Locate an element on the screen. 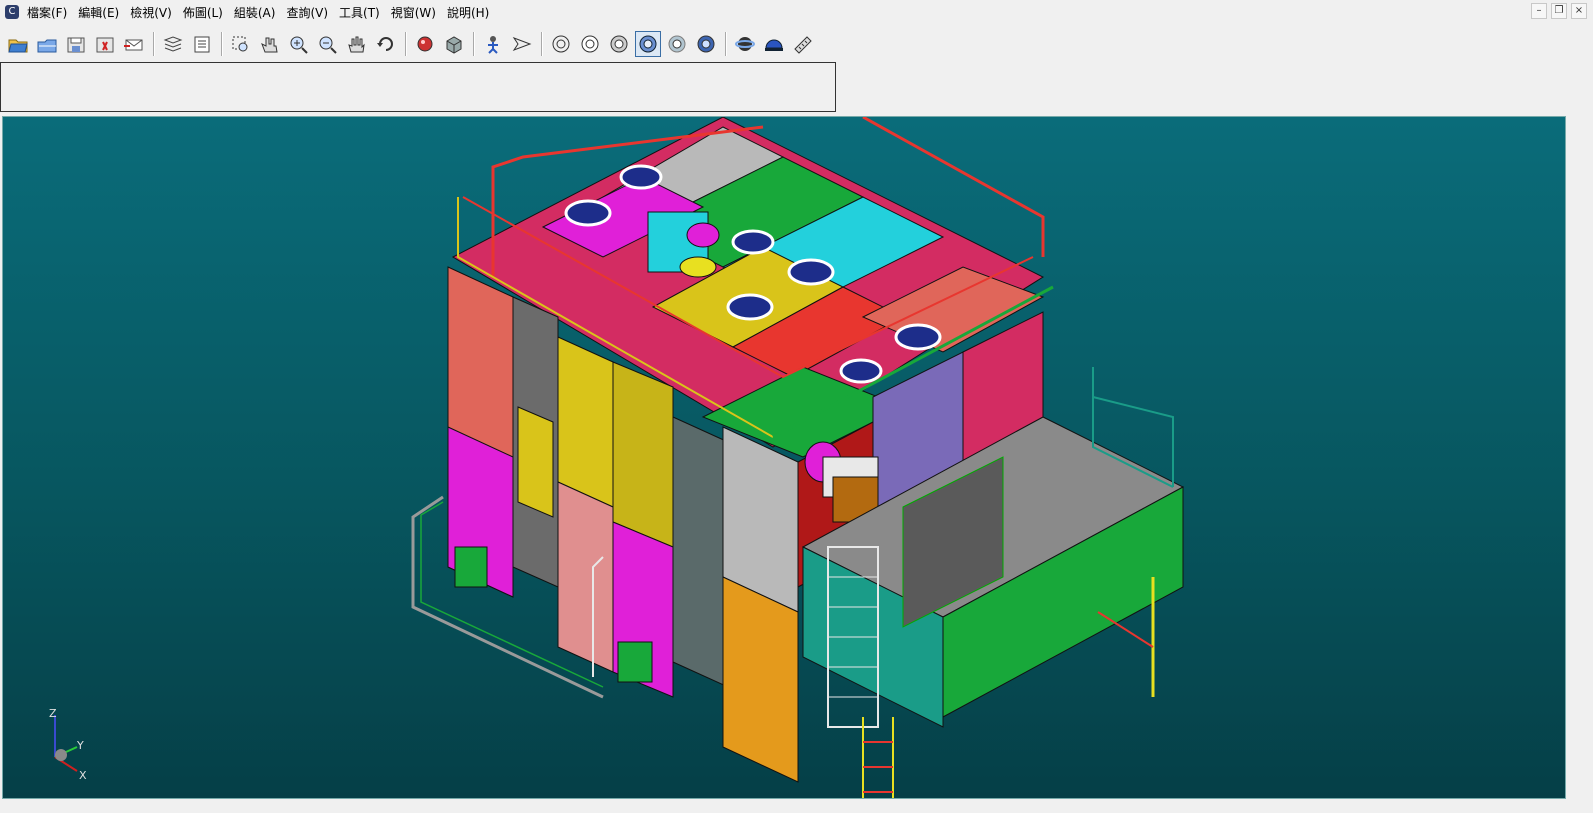 Image resolution: width=1593 pixels, height=813 pixels. axis-triad: Z Y X is located at coordinates (68, 744).